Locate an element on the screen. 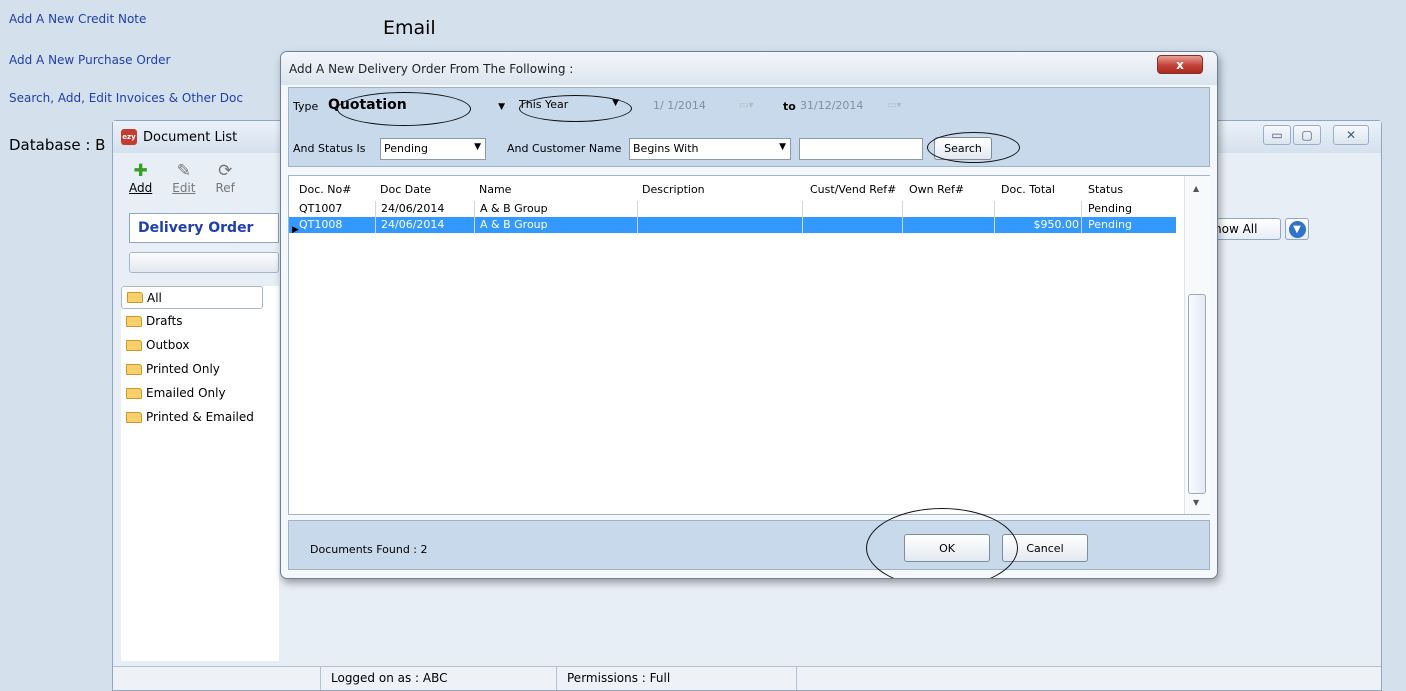  column-header: Description is located at coordinates (673, 189).